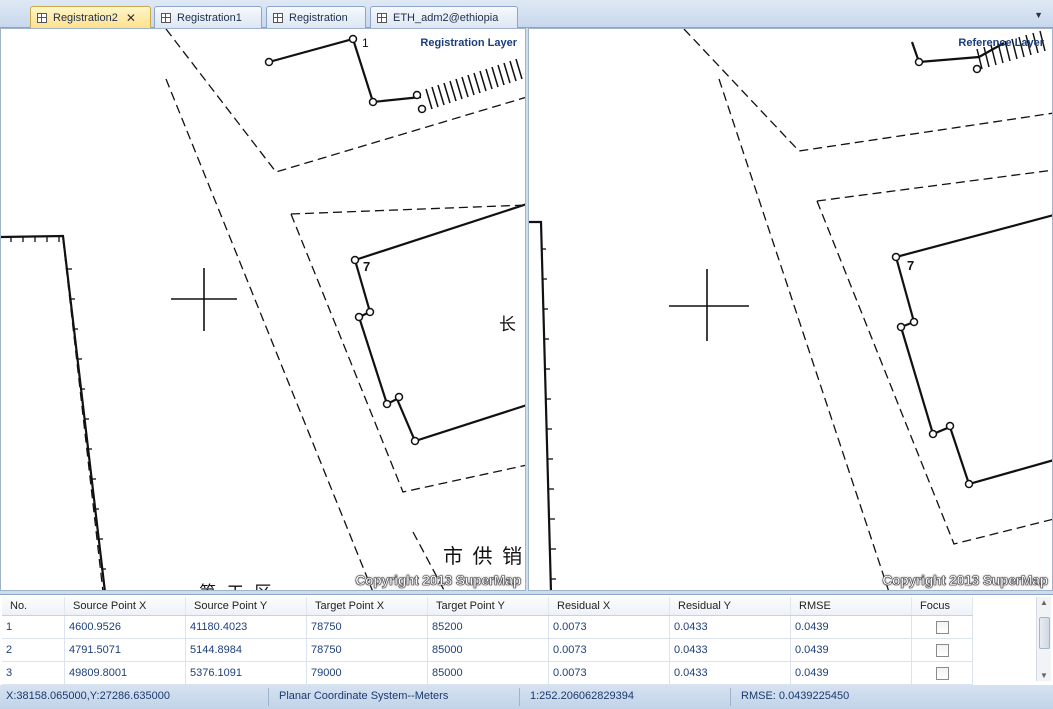 The width and height of the screenshot is (1053, 709). I want to click on cell-no: 1, so click(33, 627).